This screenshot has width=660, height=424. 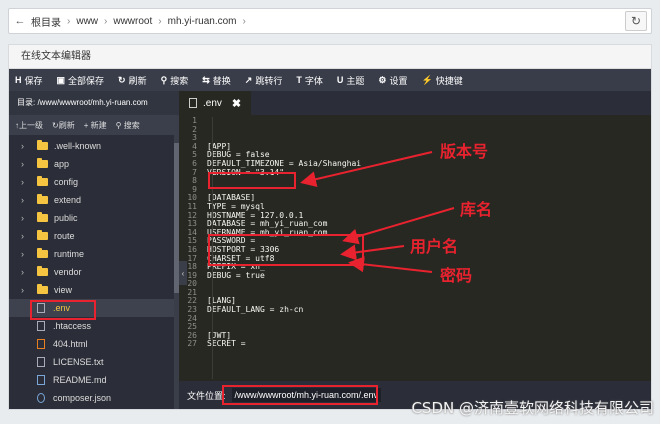 I want to click on database-arrow, so click(x=398, y=226).